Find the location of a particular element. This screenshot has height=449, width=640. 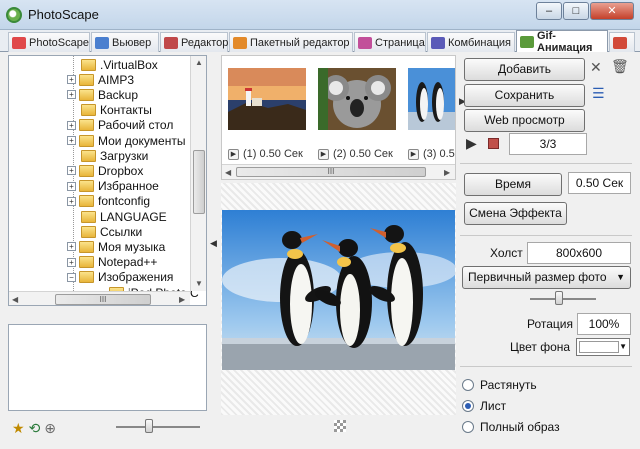

size-slider is located at coordinates (563, 299).